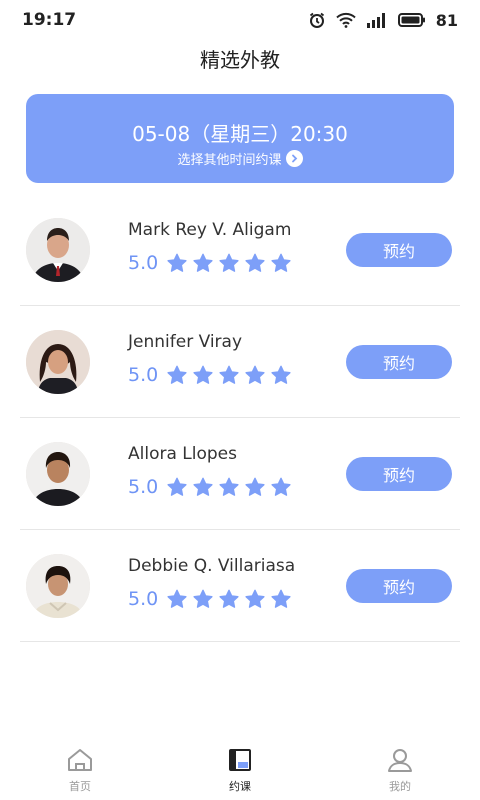 The width and height of the screenshot is (480, 800). Describe the element at coordinates (240, 762) in the screenshot. I see `book-class-icon` at that location.